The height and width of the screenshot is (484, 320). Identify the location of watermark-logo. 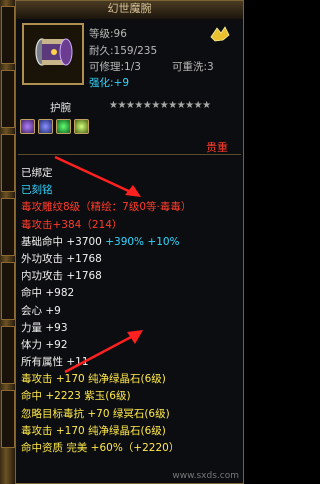
(202, 457).